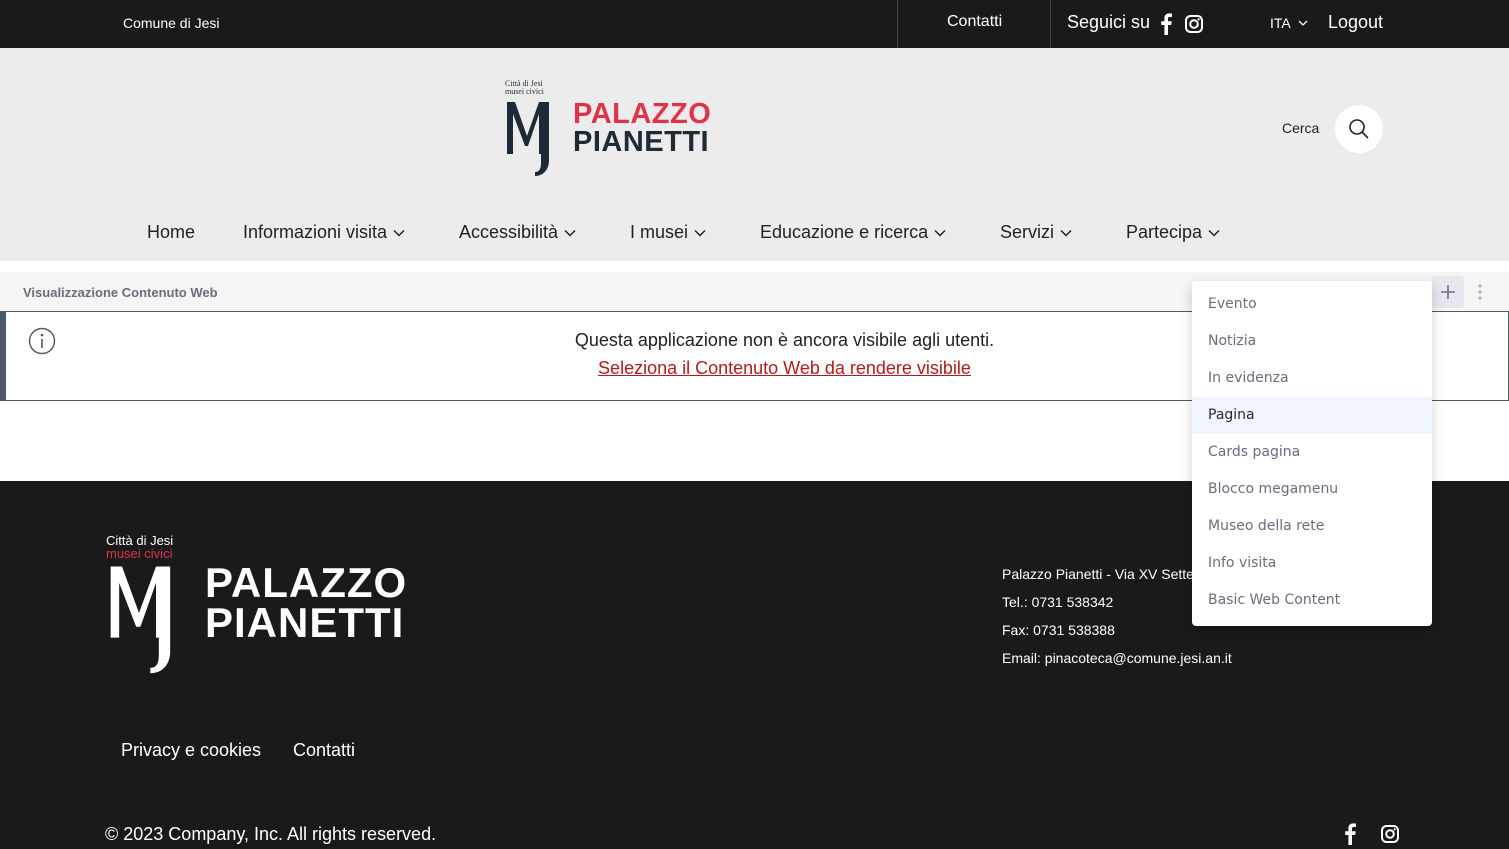 This screenshot has height=849, width=1509. What do you see at coordinates (139, 553) in the screenshot?
I see `footer-logo-museums-text: musei civici` at bounding box center [139, 553].